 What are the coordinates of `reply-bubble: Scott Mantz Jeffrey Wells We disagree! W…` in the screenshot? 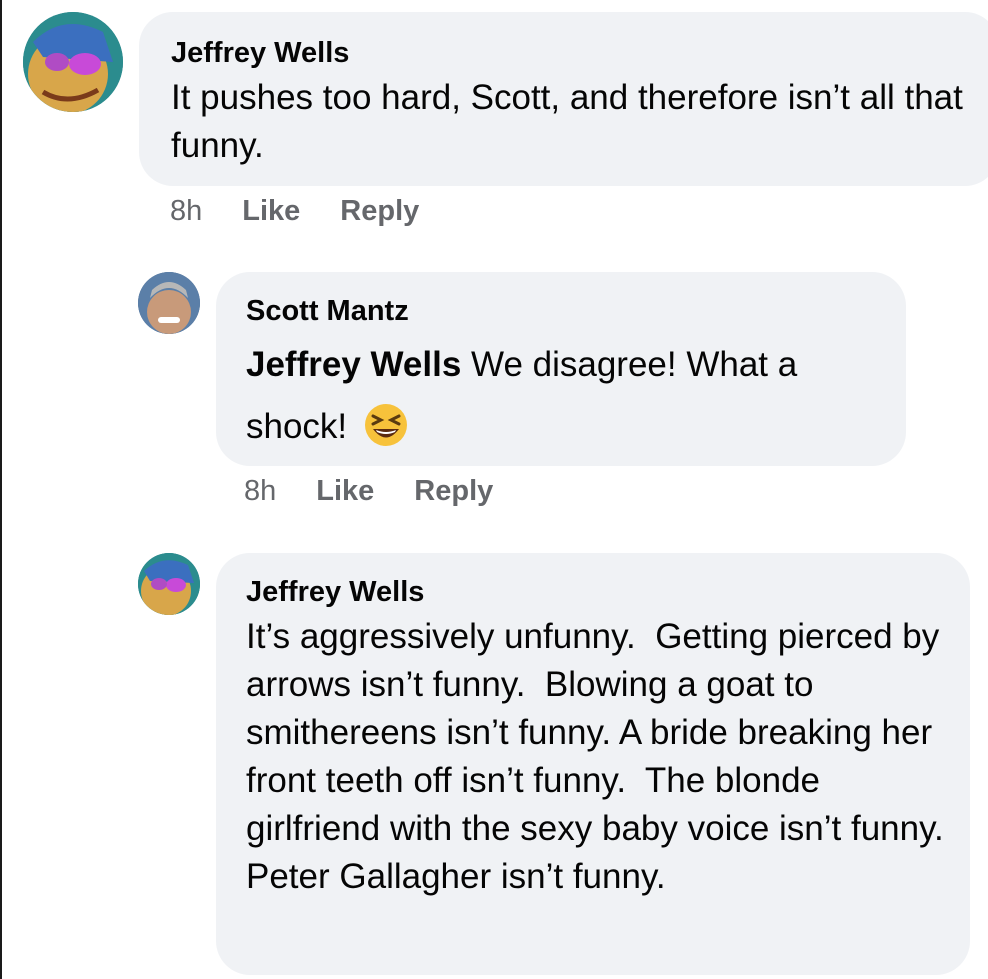 It's located at (561, 369).